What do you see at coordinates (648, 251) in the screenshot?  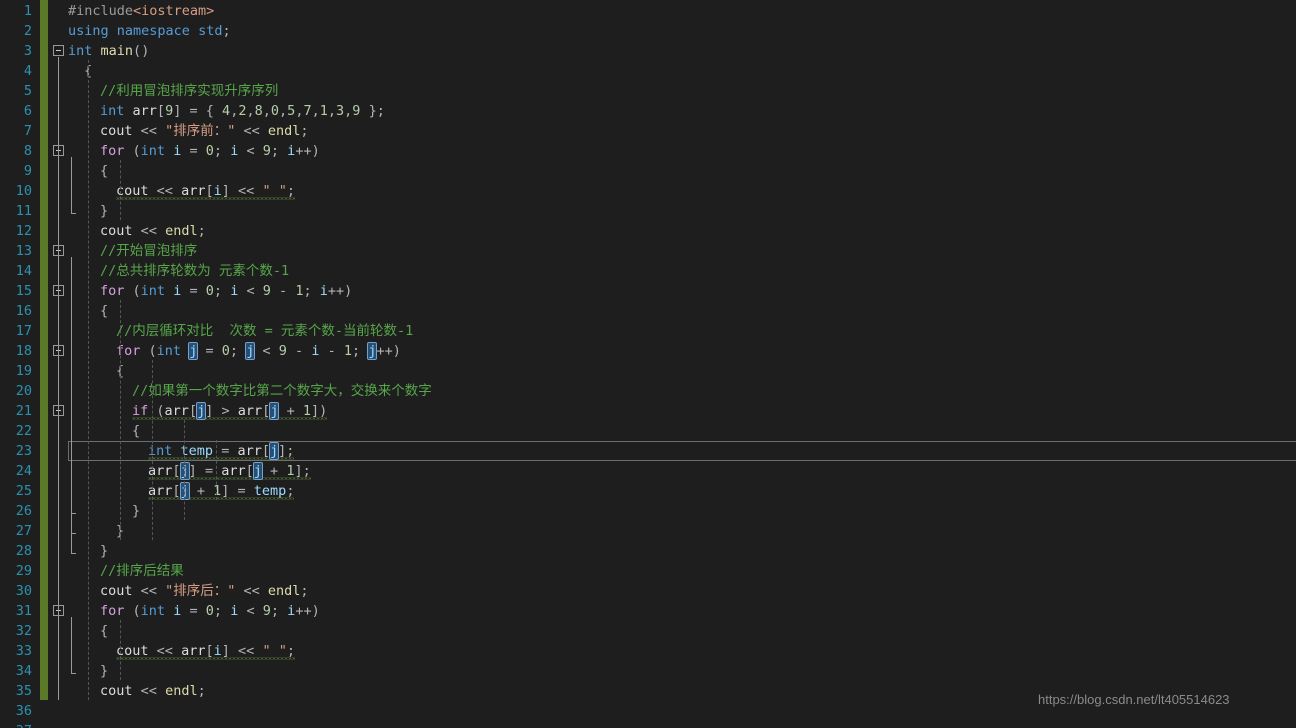 I see `code-line: 13 //开始冒泡排序` at bounding box center [648, 251].